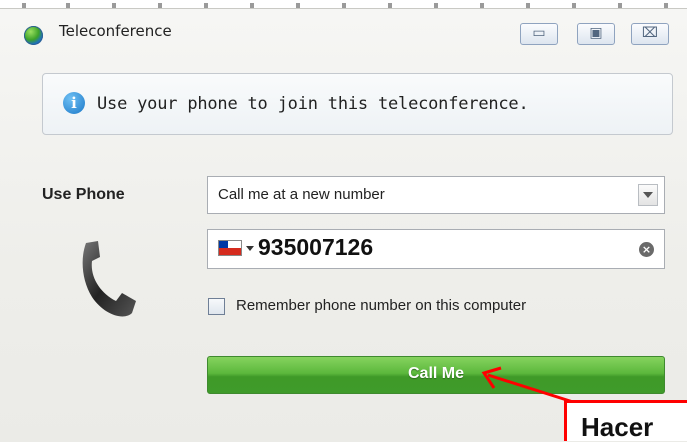 Image resolution: width=687 pixels, height=442 pixels. What do you see at coordinates (216, 306) in the screenshot?
I see `remember-number-checkbox` at bounding box center [216, 306].